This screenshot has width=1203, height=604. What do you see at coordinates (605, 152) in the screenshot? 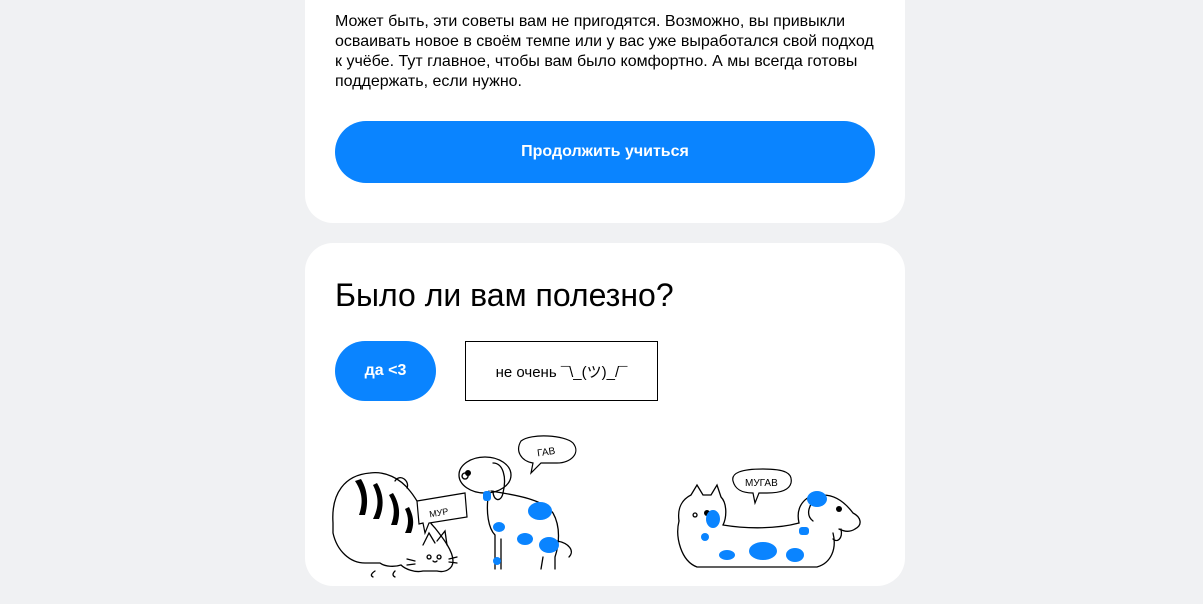
I see `continue-learning-button: Продолжить учиться` at bounding box center [605, 152].